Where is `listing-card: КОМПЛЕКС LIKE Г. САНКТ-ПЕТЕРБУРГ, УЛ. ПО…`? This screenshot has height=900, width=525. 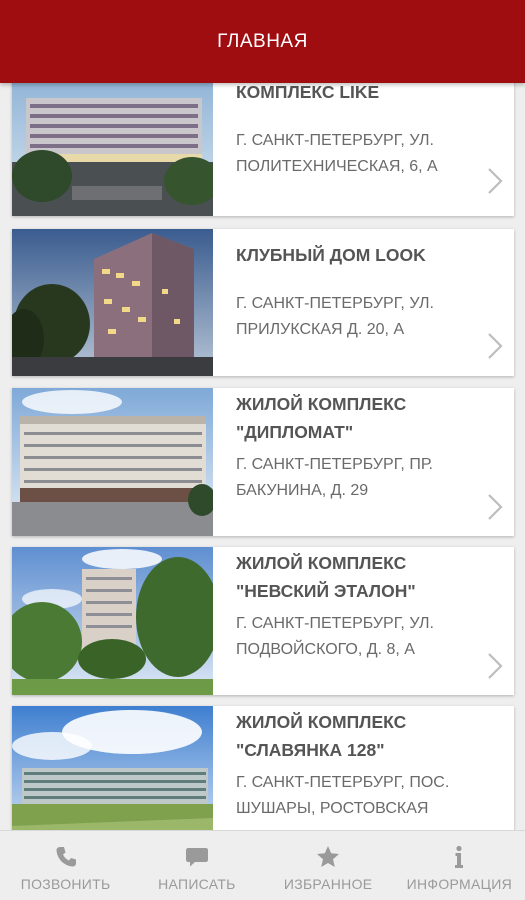
listing-card: КОМПЛЕКС LIKE Г. САНКТ-ПЕТЕРБУРГ, УЛ. ПО… is located at coordinates (263, 149).